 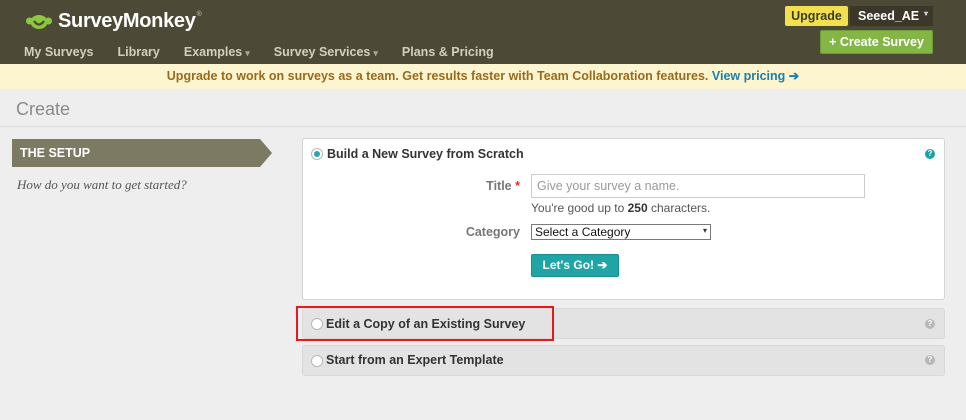 I want to click on setup-description: How do you want to get started?, so click(x=102, y=184).